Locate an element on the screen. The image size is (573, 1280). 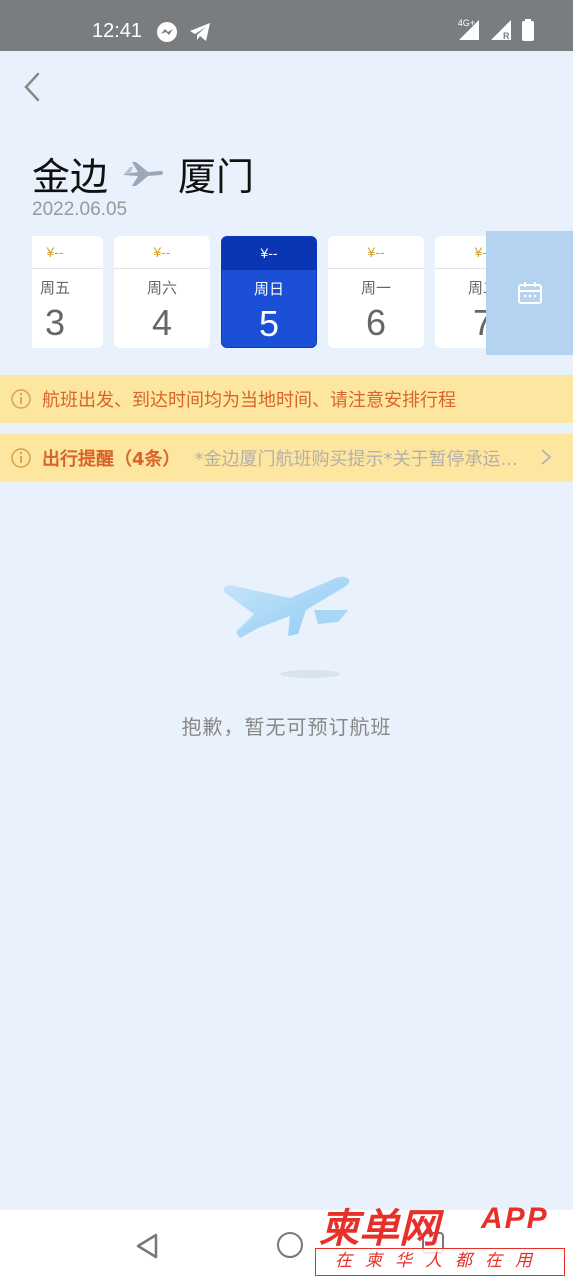
calendar-icon is located at coordinates (529, 293).